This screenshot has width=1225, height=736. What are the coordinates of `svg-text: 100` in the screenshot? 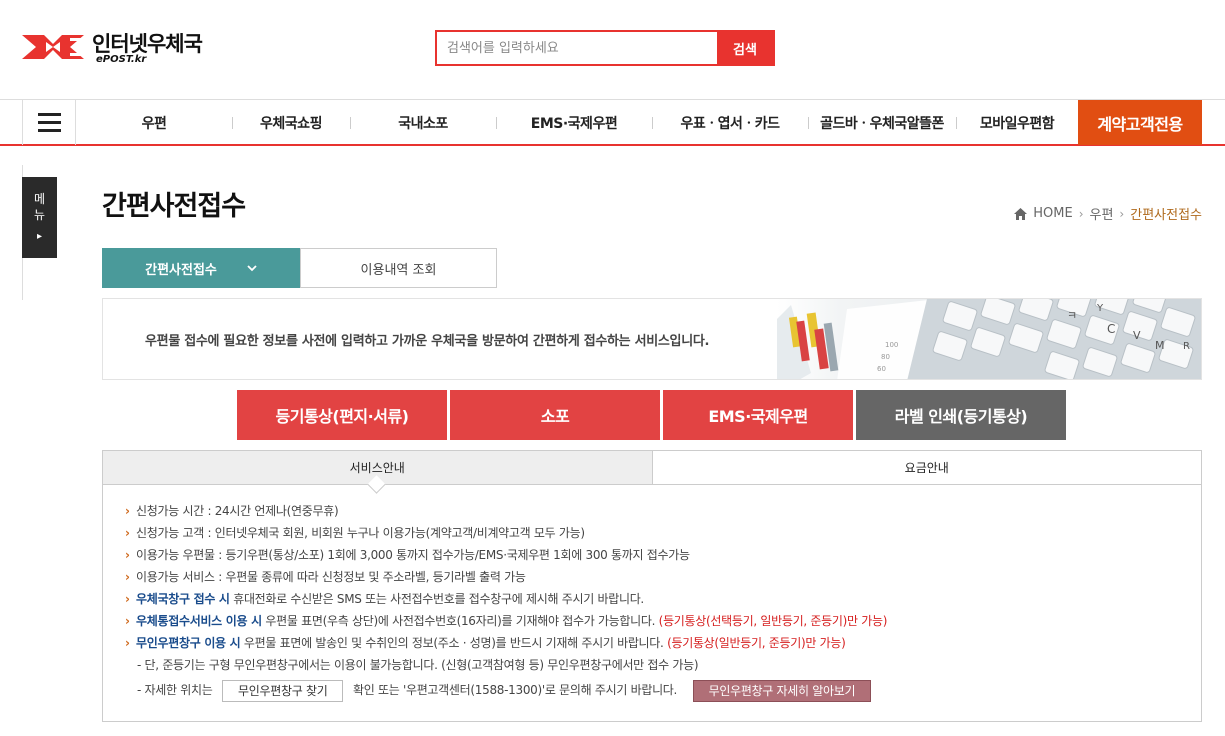 It's located at (891, 345).